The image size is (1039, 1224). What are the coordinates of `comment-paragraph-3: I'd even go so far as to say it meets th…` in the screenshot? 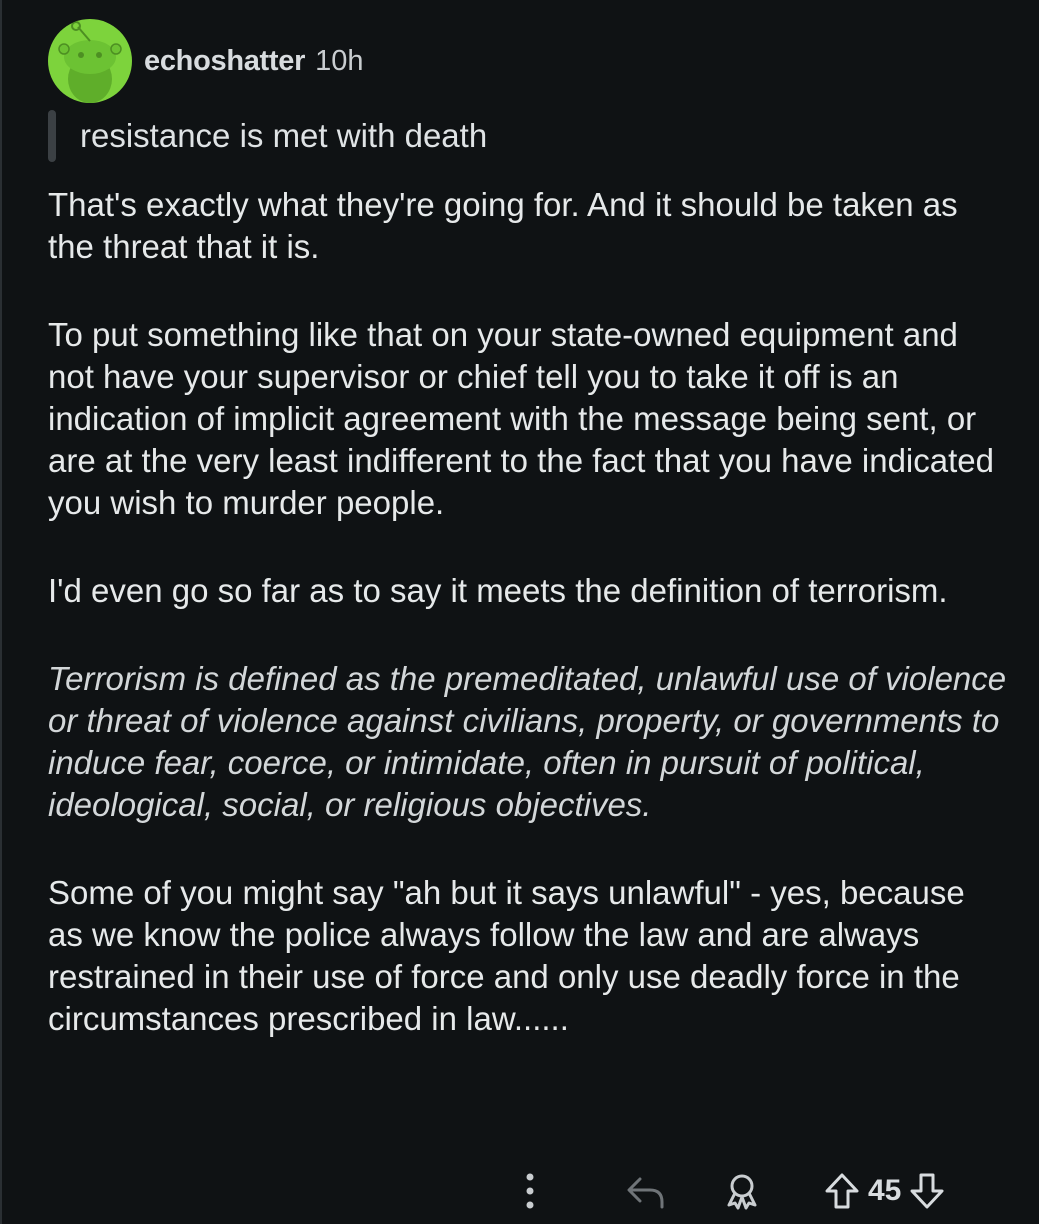 It's located at (498, 590).